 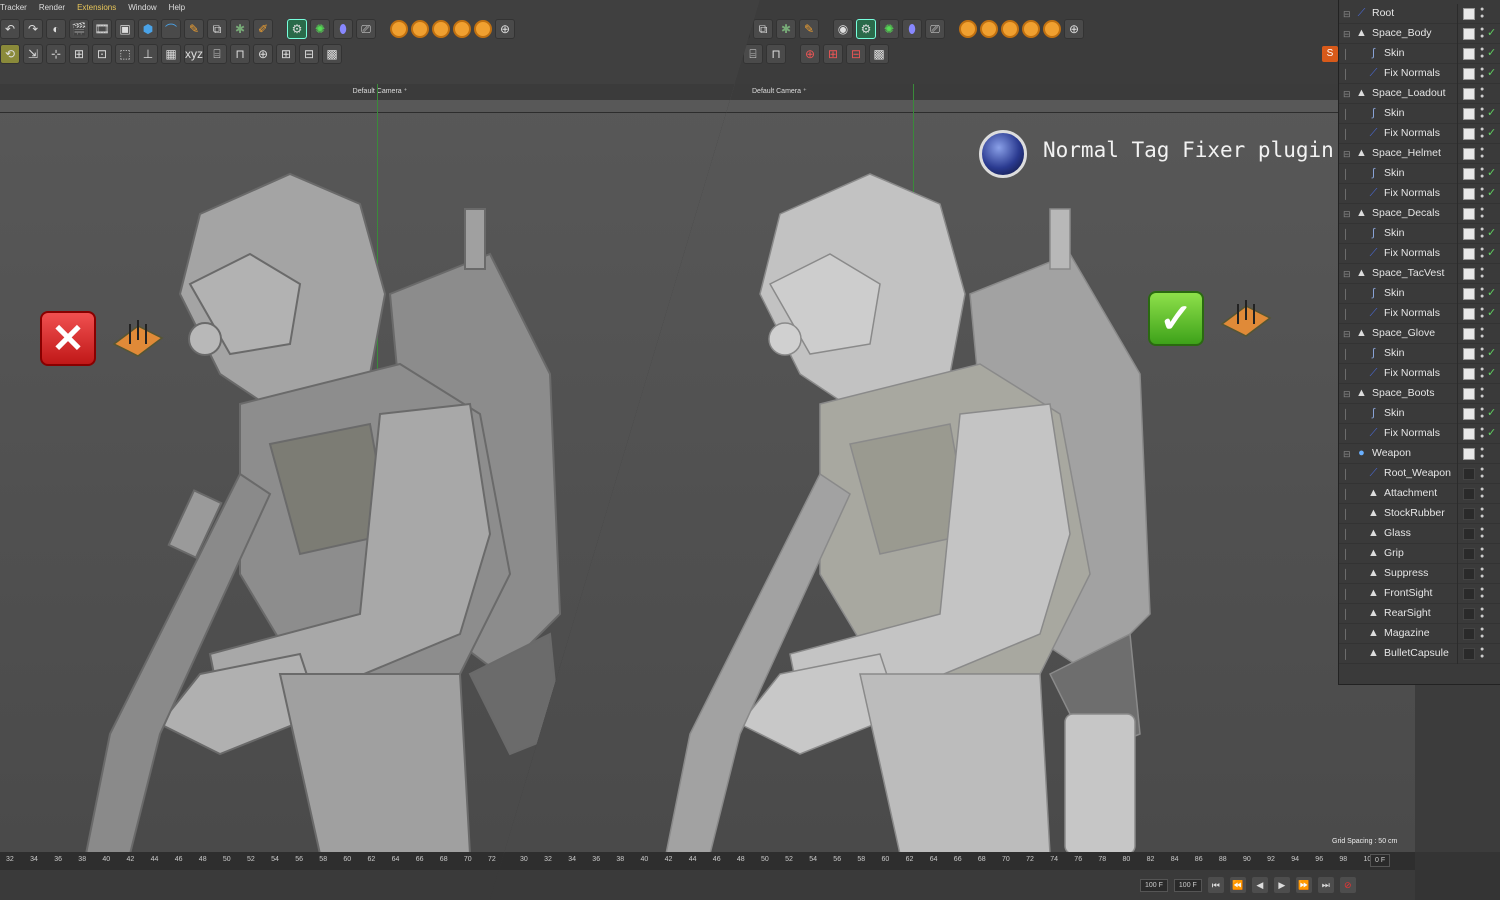 I want to click on mograph-icon: ✺, so click(x=320, y=29).